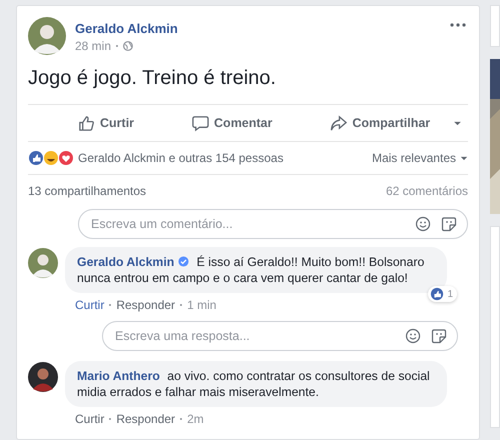 This screenshot has width=500, height=440. What do you see at coordinates (201, 123) in the screenshot?
I see `speech-bubble-icon` at bounding box center [201, 123].